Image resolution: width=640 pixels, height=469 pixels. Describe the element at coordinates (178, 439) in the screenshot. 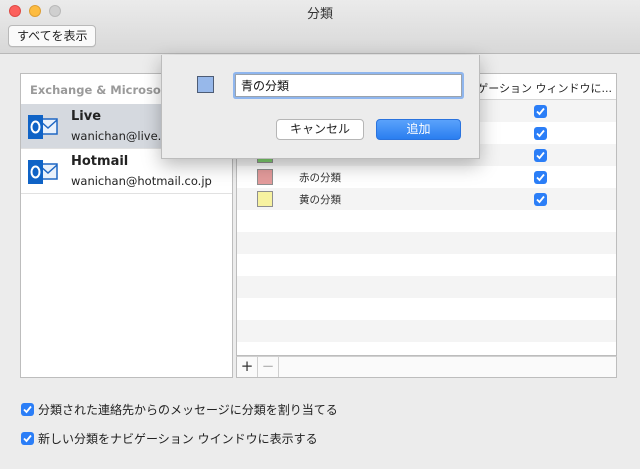

I see `show-new-in-nav-label: 新しい分類をナビゲーション ウインドウに表示する` at that location.